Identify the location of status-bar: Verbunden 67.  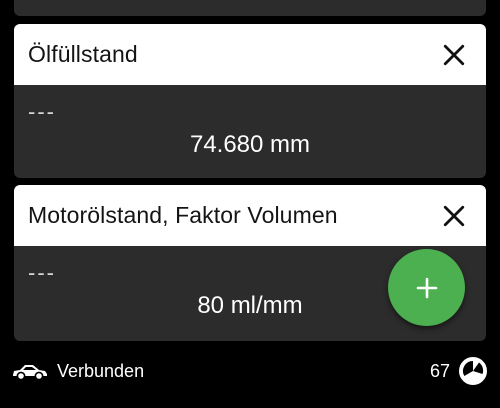
(250, 371).